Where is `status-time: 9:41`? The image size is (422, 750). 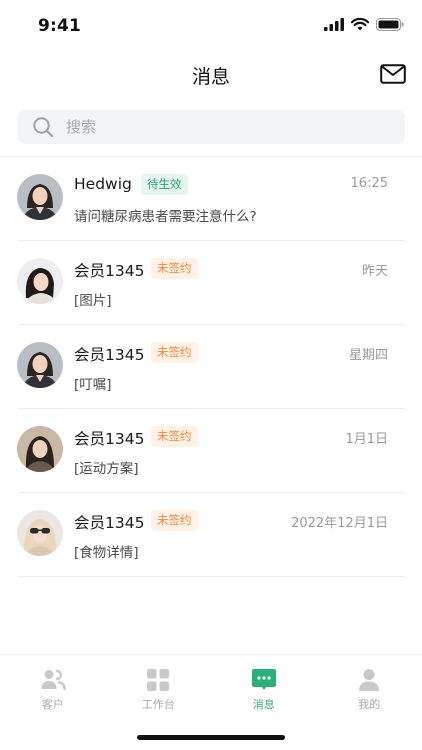 status-time: 9:41 is located at coordinates (60, 26).